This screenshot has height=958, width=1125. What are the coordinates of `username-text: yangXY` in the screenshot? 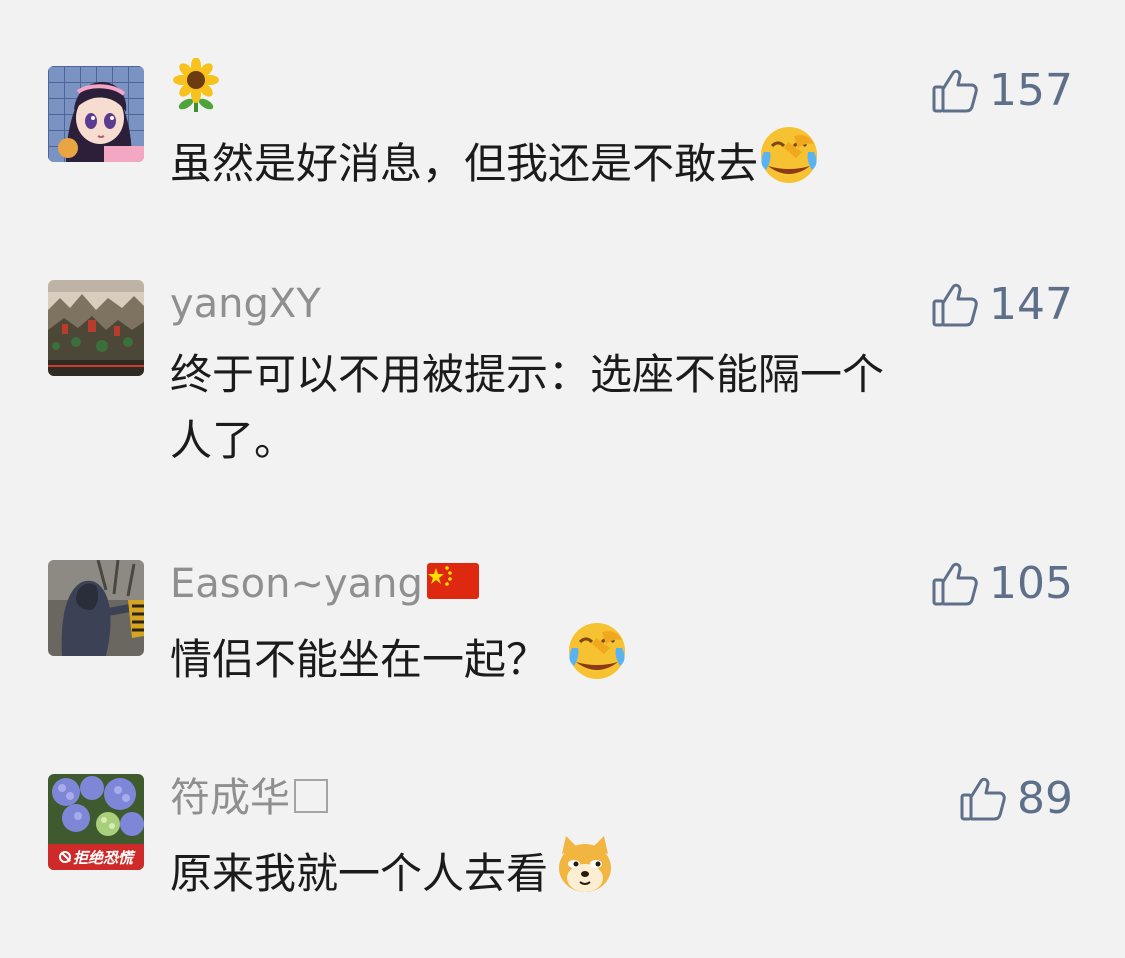 It's located at (245, 304).